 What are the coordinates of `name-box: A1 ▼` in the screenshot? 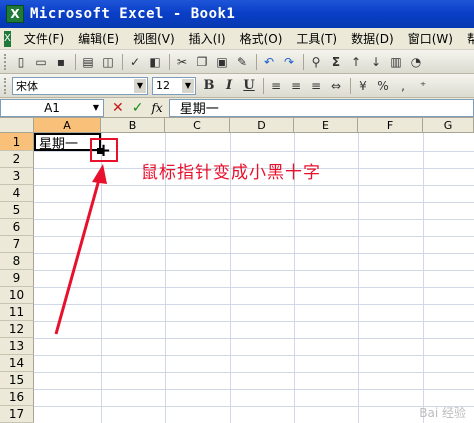 It's located at (52, 107).